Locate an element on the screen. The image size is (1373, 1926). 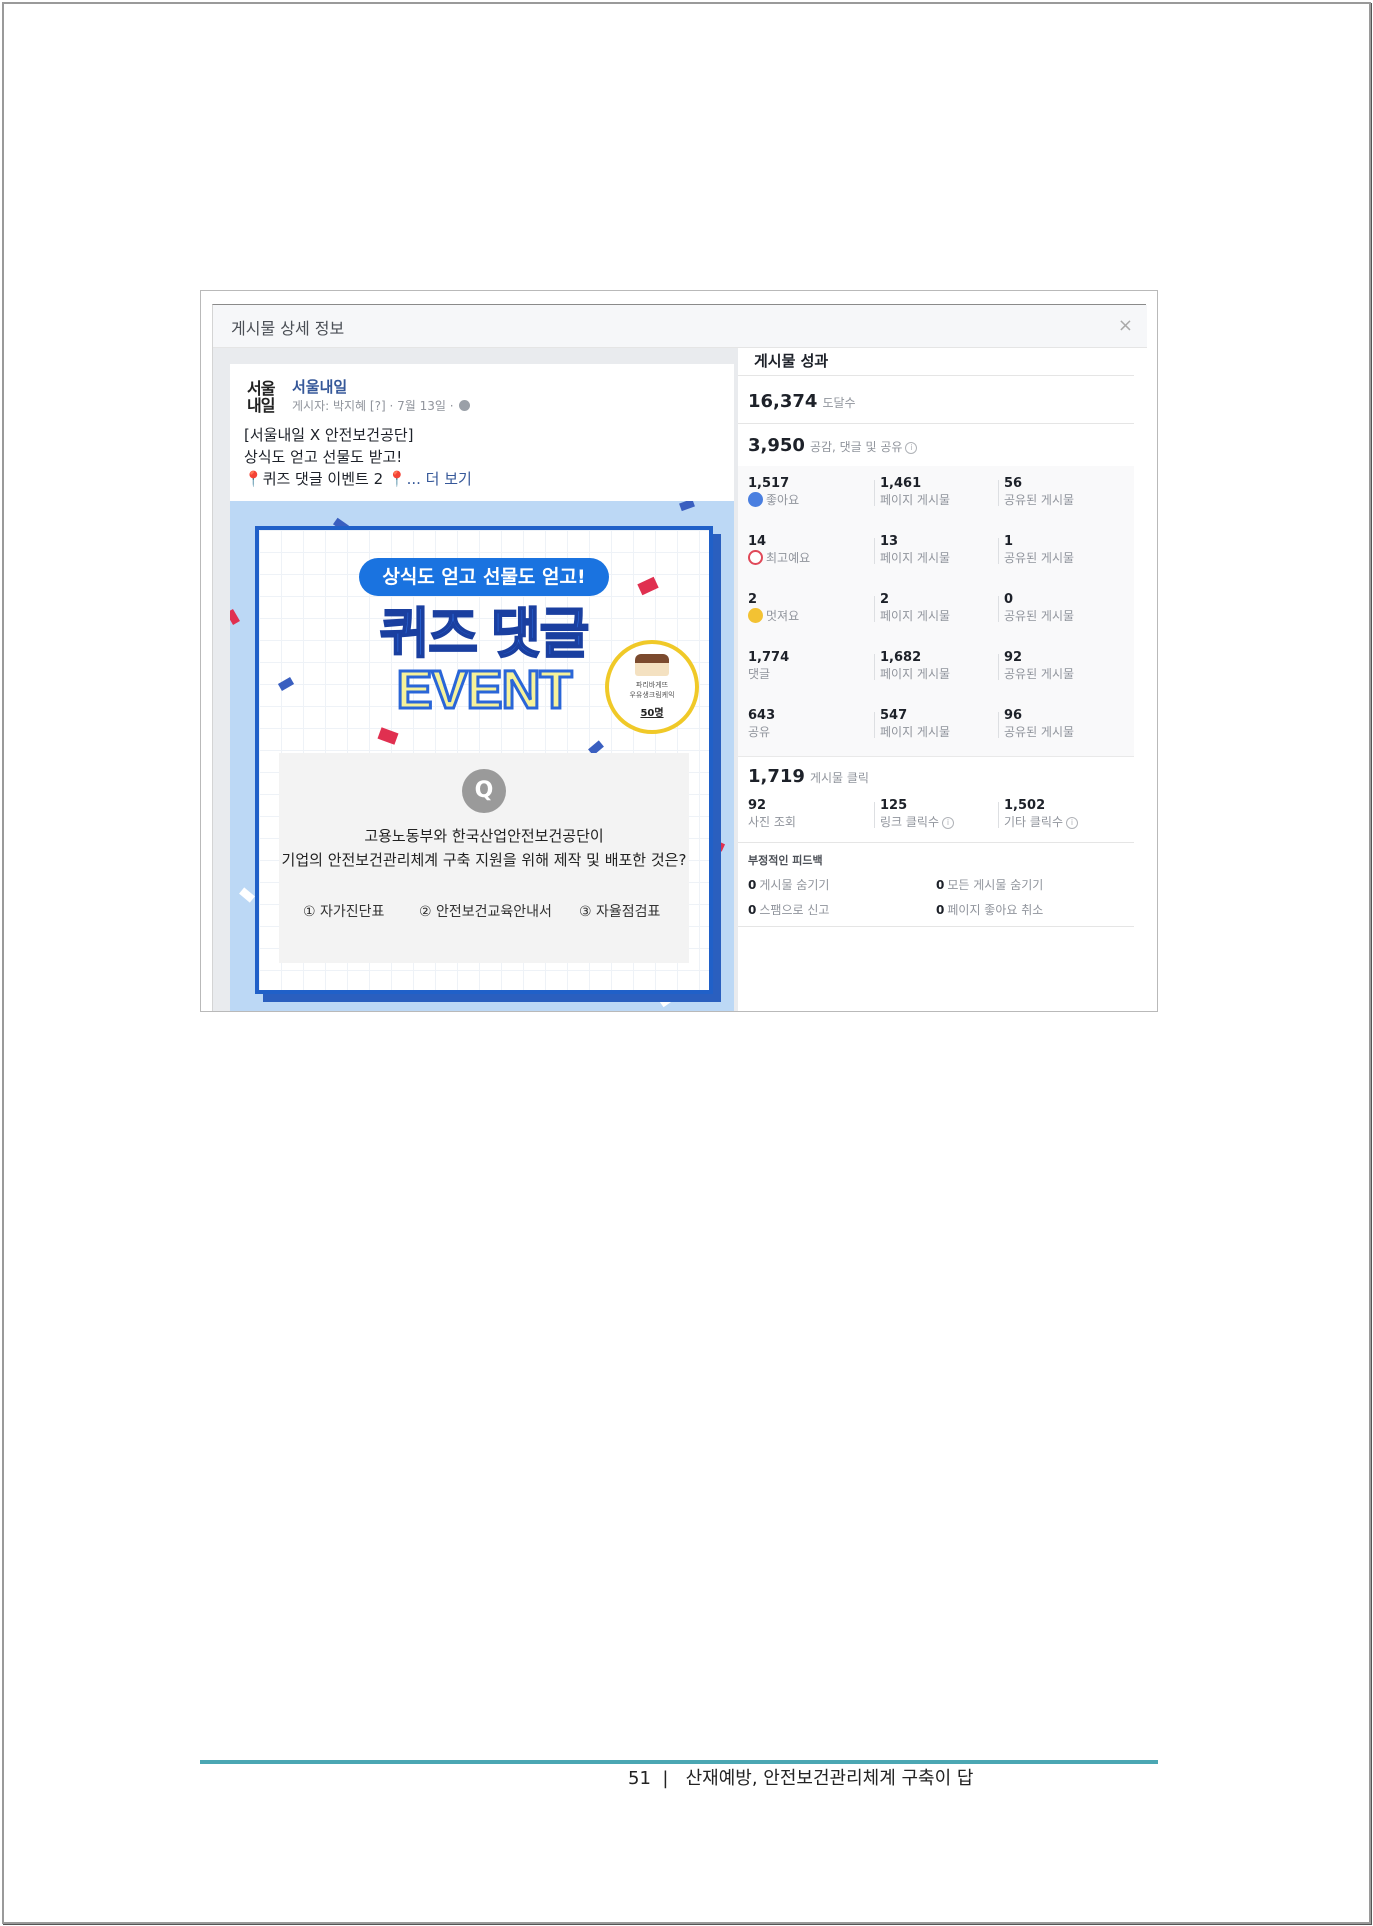
like-icon is located at coordinates (755, 499).